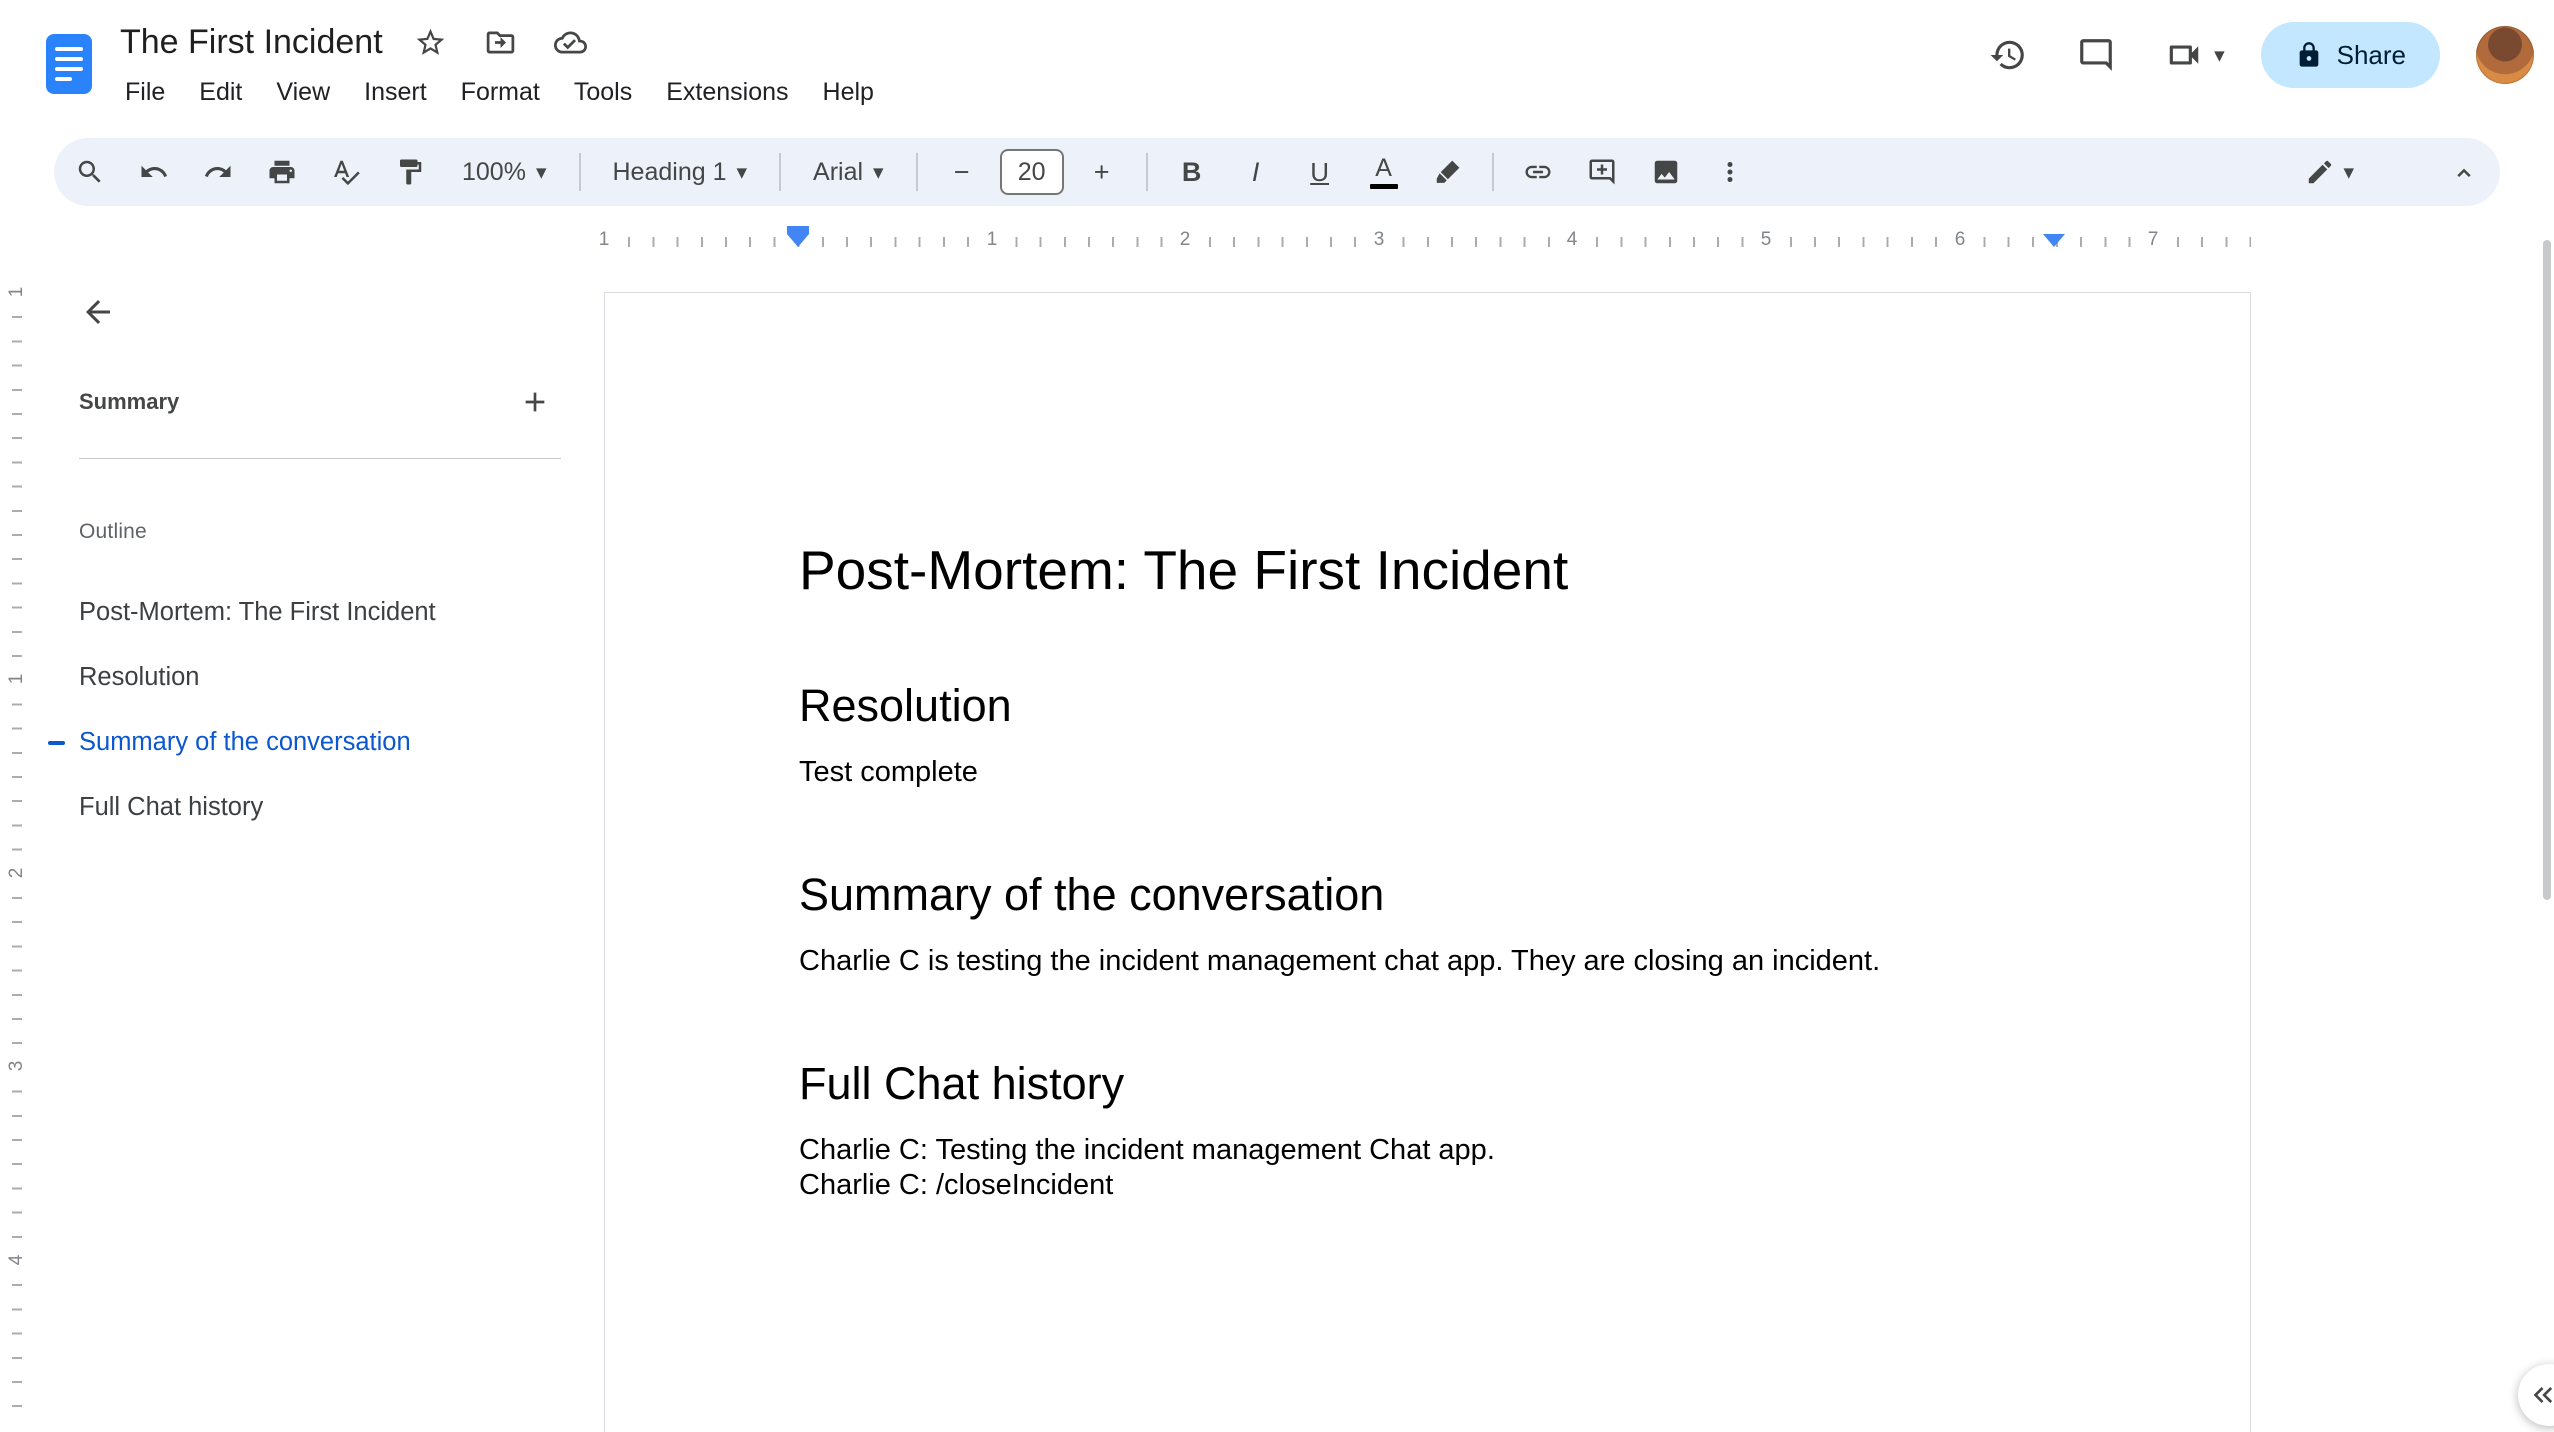 This screenshot has height=1432, width=2554. Describe the element at coordinates (727, 92) in the screenshot. I see `menu-item-extensions: Extensions` at that location.